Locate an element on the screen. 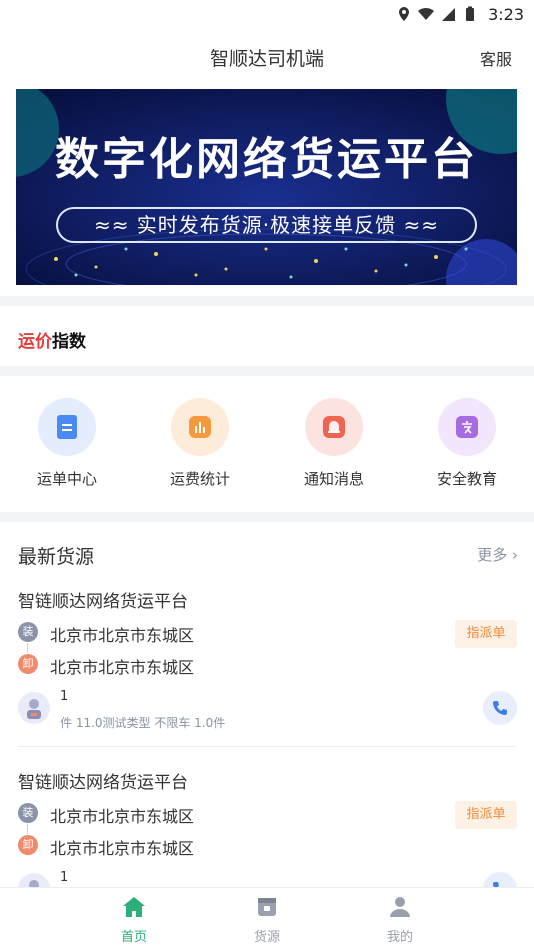  waybill-icon is located at coordinates (67, 427).